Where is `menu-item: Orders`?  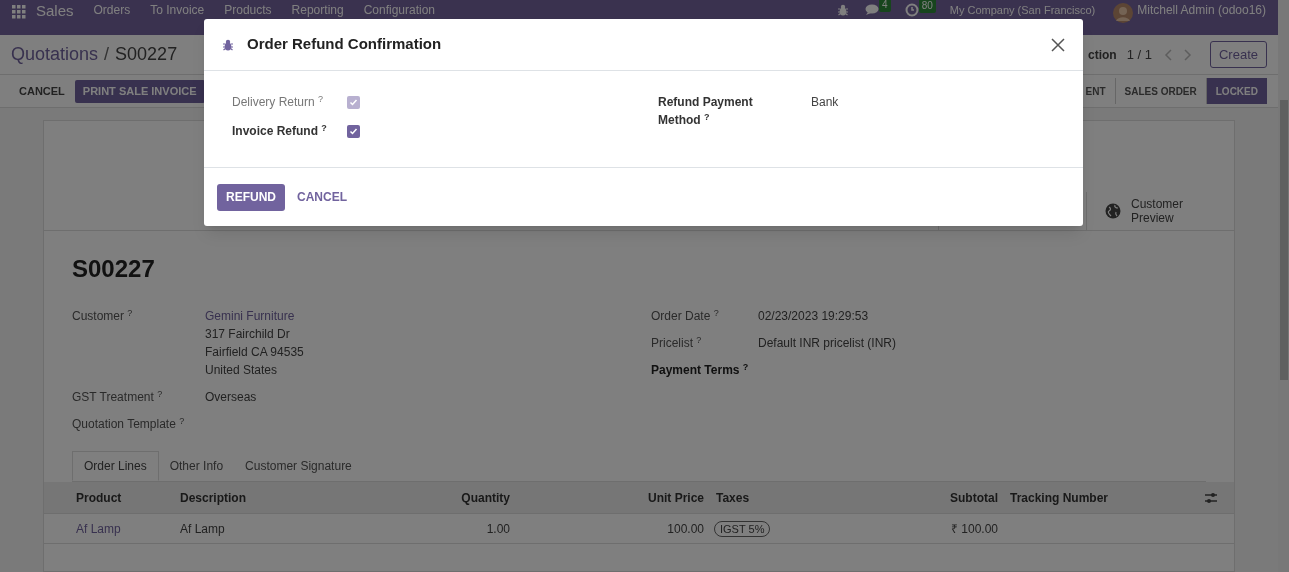
menu-item: Orders is located at coordinates (112, 10).